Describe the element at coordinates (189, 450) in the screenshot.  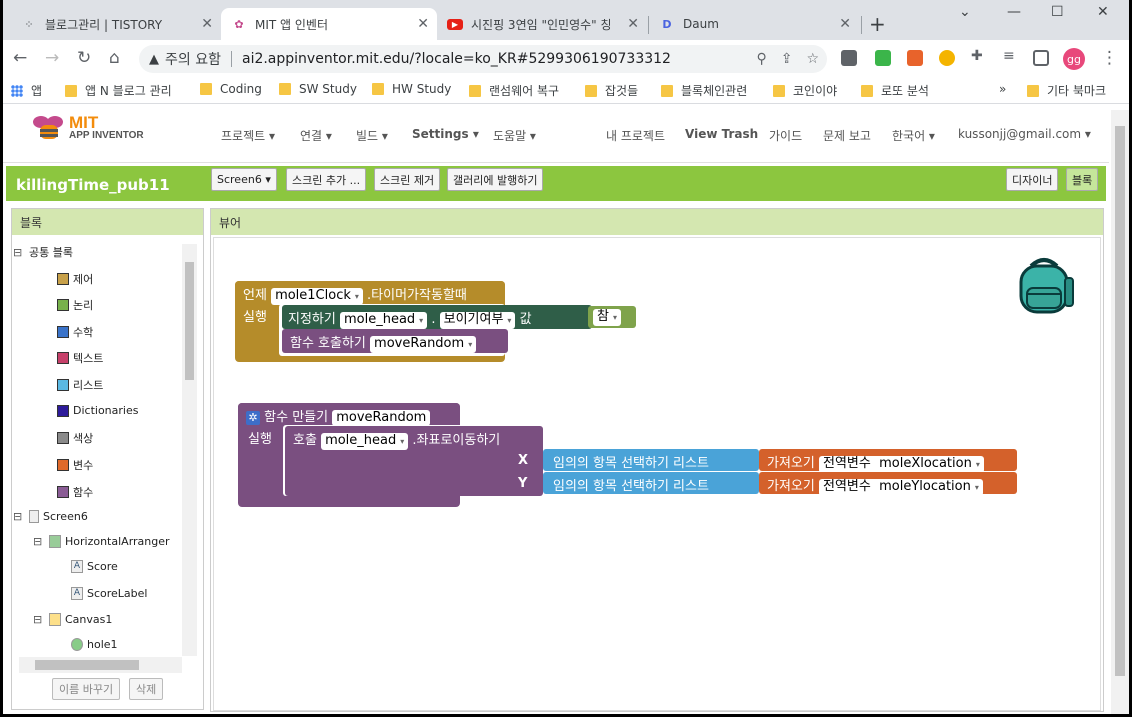
I see `tree-vertical-scrollbar` at that location.